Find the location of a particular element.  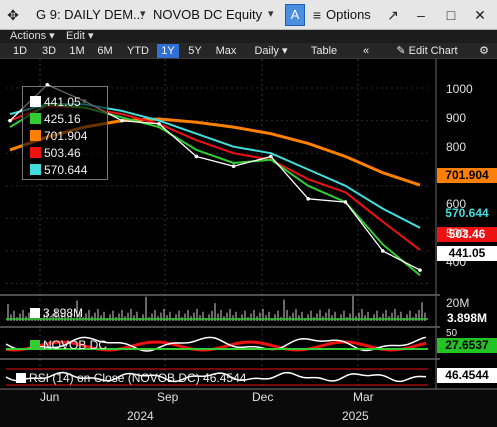

collapse-icon: « is located at coordinates (366, 51).